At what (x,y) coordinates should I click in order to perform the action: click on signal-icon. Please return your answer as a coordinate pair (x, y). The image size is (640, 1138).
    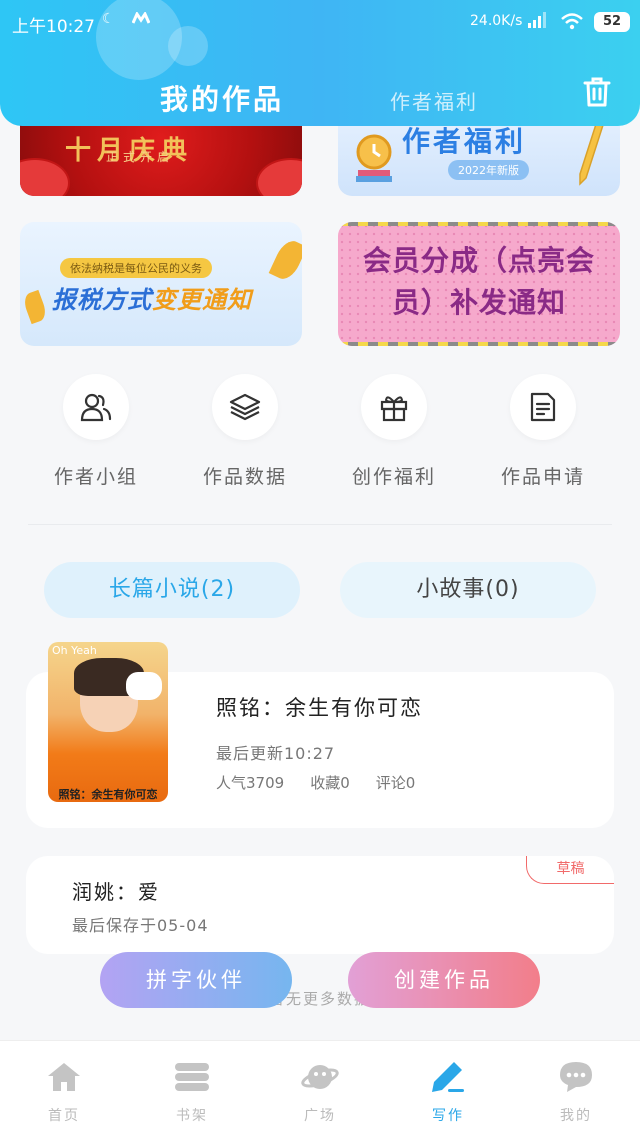
    Looking at the image, I should click on (538, 22).